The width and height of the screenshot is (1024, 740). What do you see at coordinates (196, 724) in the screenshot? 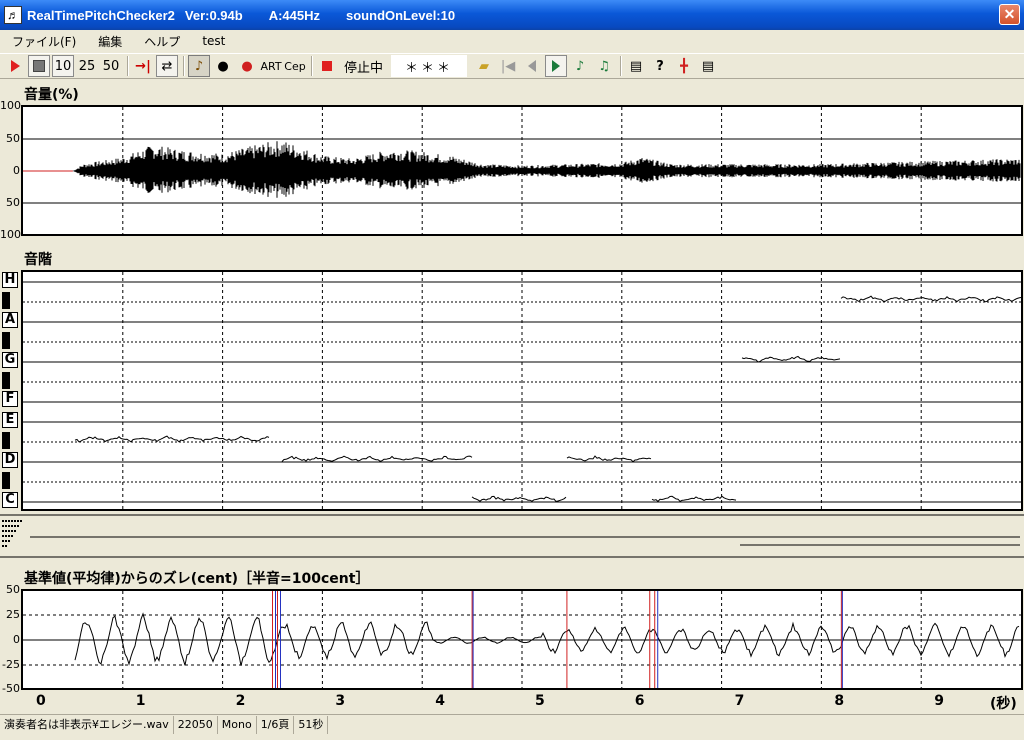
I see `status-sample-rate: 22050` at bounding box center [196, 724].